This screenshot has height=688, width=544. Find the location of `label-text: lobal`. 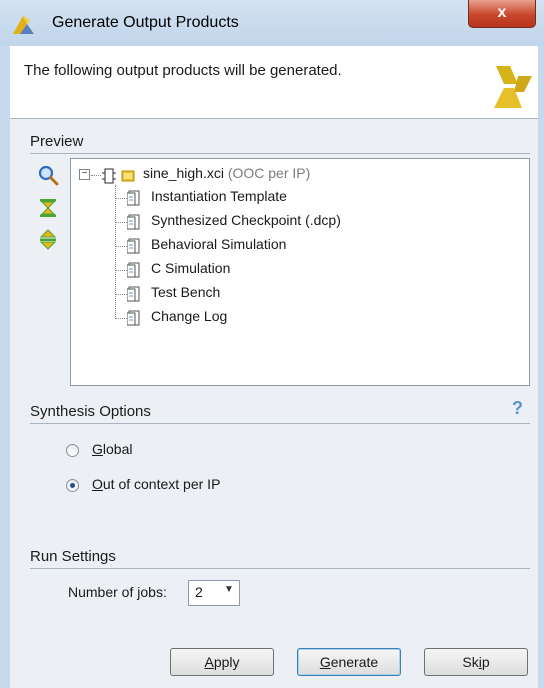

label-text: lobal is located at coordinates (117, 449).